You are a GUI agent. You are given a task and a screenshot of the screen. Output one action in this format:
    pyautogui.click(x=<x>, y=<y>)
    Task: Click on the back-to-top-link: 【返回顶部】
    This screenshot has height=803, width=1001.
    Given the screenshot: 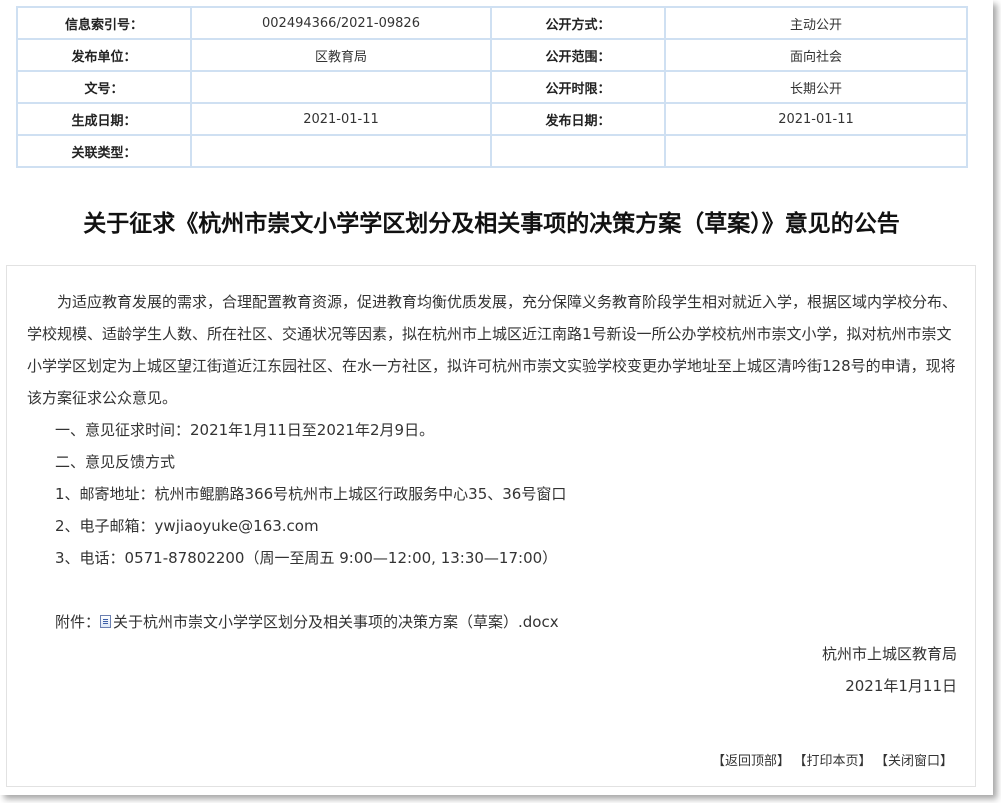 What is the action you would take?
    pyautogui.click(x=751, y=761)
    